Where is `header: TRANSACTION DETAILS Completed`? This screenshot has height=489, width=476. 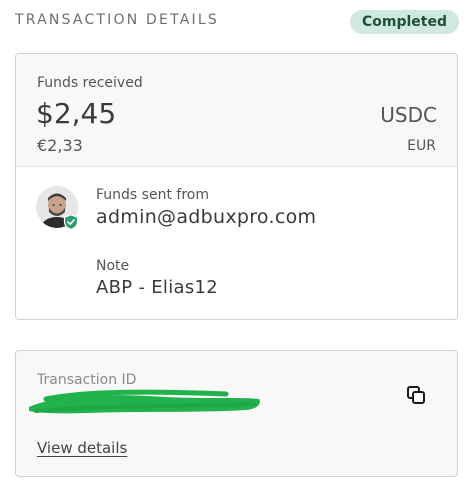 header: TRANSACTION DETAILS Completed is located at coordinates (237, 23).